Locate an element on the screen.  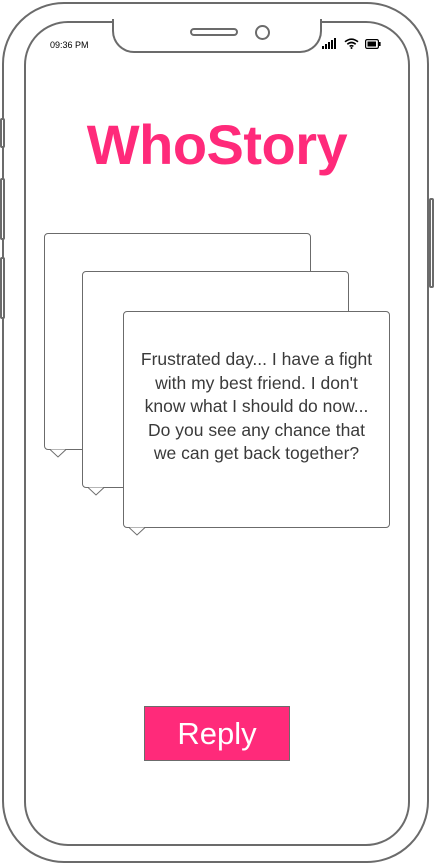
reply-button: Reply is located at coordinates (217, 733).